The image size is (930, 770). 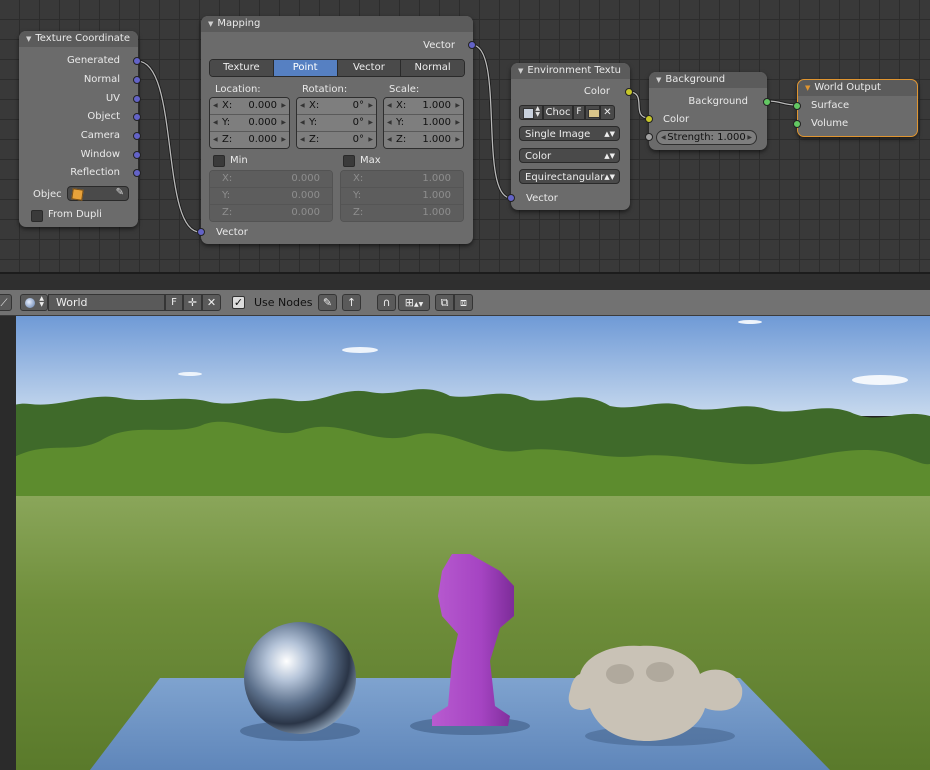 I want to click on paste-nodes-button: ⧈, so click(x=463, y=302).